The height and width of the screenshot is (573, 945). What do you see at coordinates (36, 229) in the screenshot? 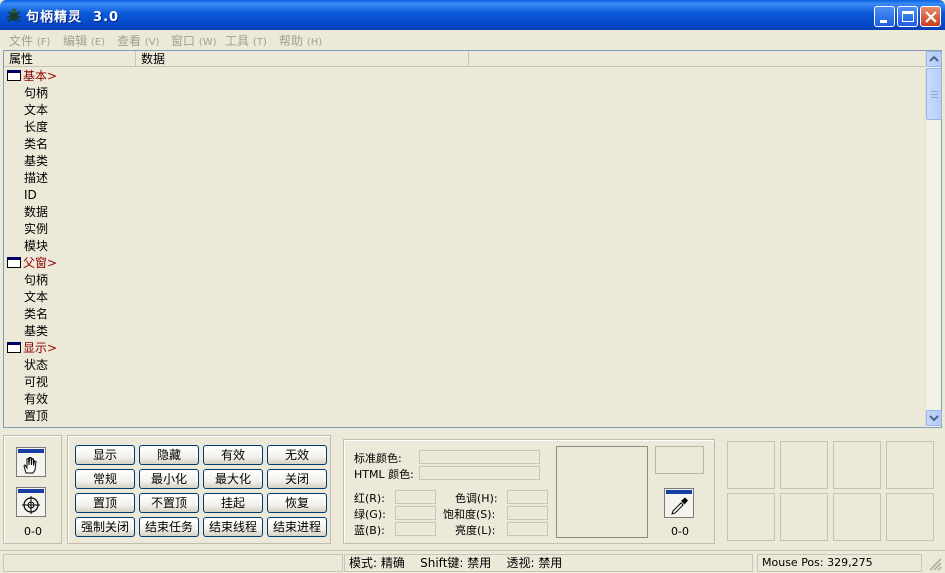
I see `property-row: 实例` at bounding box center [36, 229].